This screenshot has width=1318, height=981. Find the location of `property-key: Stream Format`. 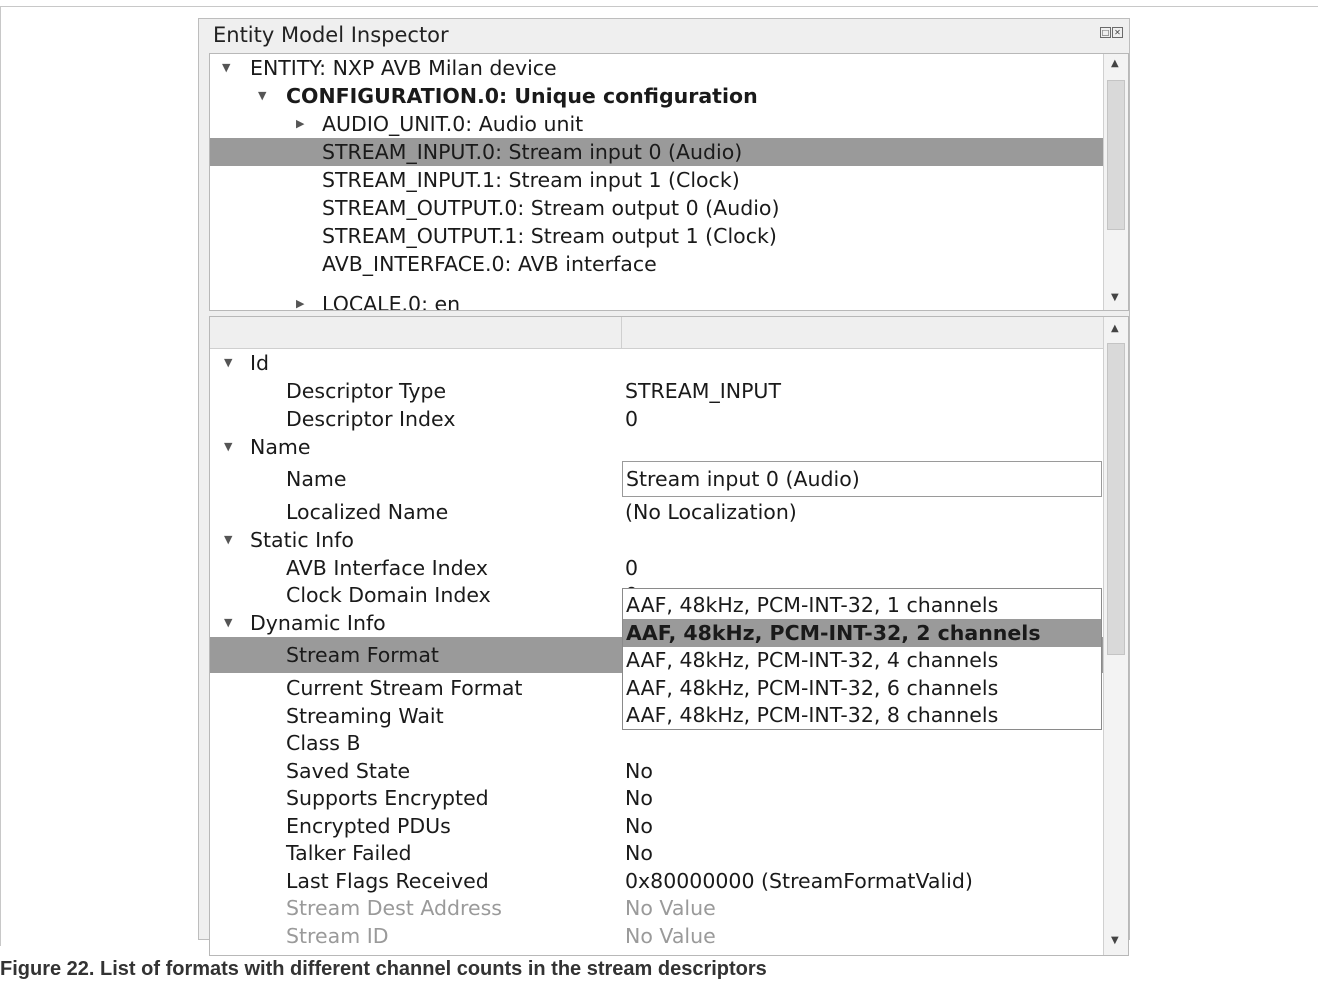

property-key: Stream Format is located at coordinates (362, 655).